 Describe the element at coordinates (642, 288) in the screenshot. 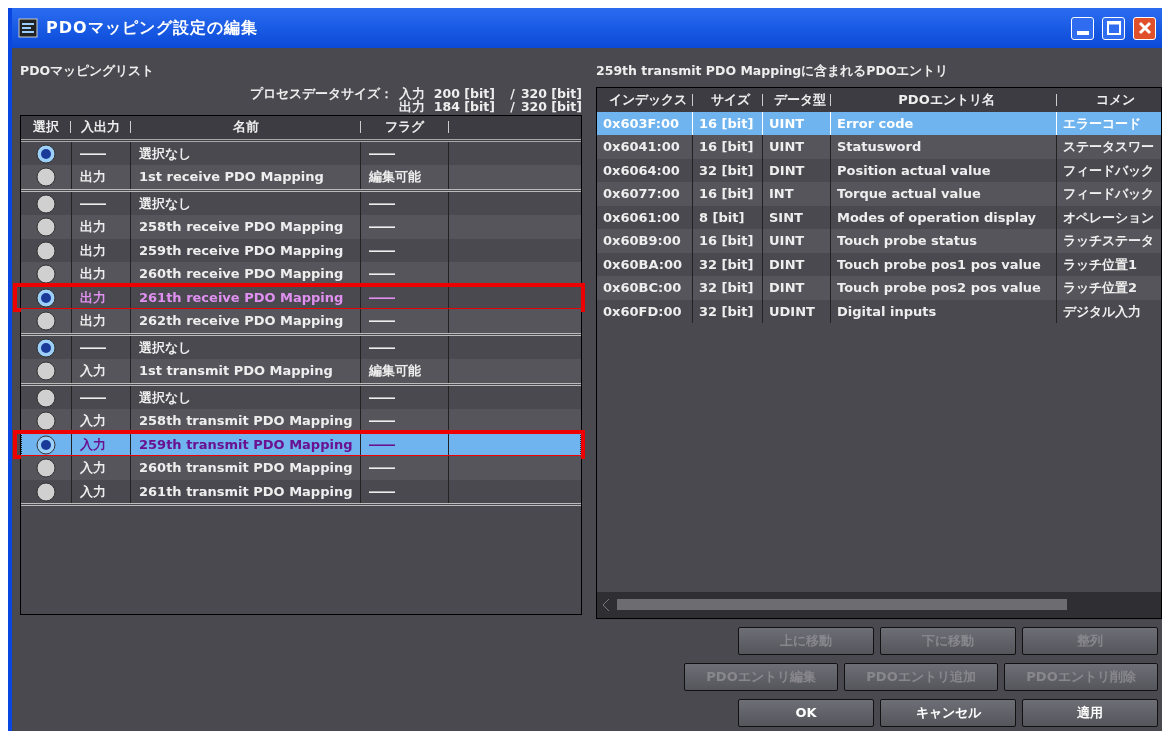

I see `table-cell-text: 0x60BC:00` at that location.